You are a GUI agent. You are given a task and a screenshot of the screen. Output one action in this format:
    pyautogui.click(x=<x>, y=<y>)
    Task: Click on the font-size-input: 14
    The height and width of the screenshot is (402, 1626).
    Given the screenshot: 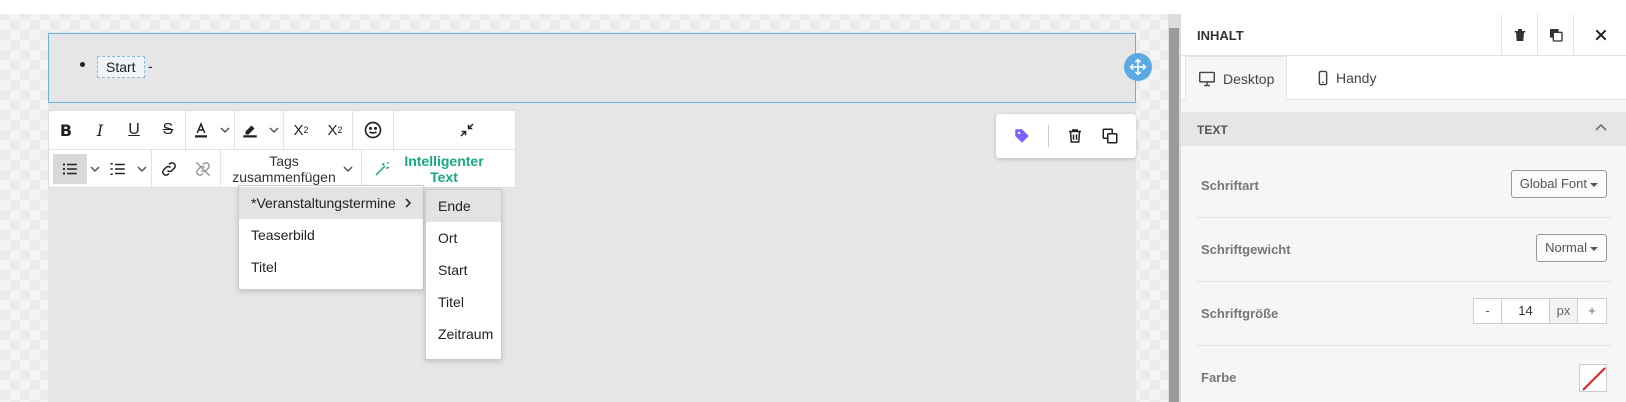 What is the action you would take?
    pyautogui.click(x=1526, y=311)
    